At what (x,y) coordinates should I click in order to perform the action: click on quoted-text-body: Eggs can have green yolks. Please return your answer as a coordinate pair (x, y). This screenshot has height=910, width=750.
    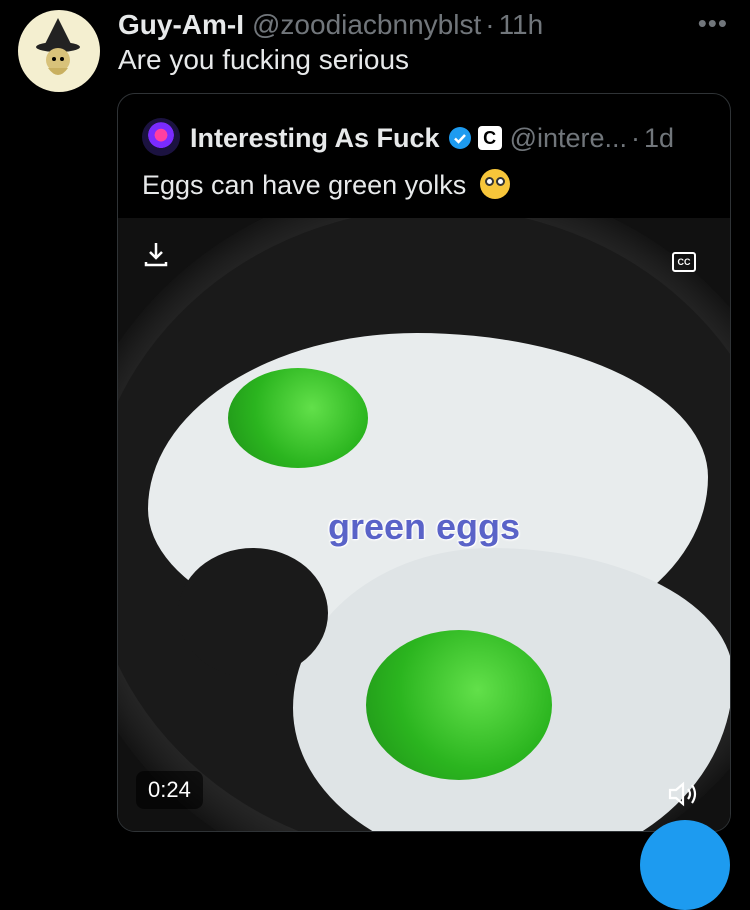
    Looking at the image, I should click on (304, 185).